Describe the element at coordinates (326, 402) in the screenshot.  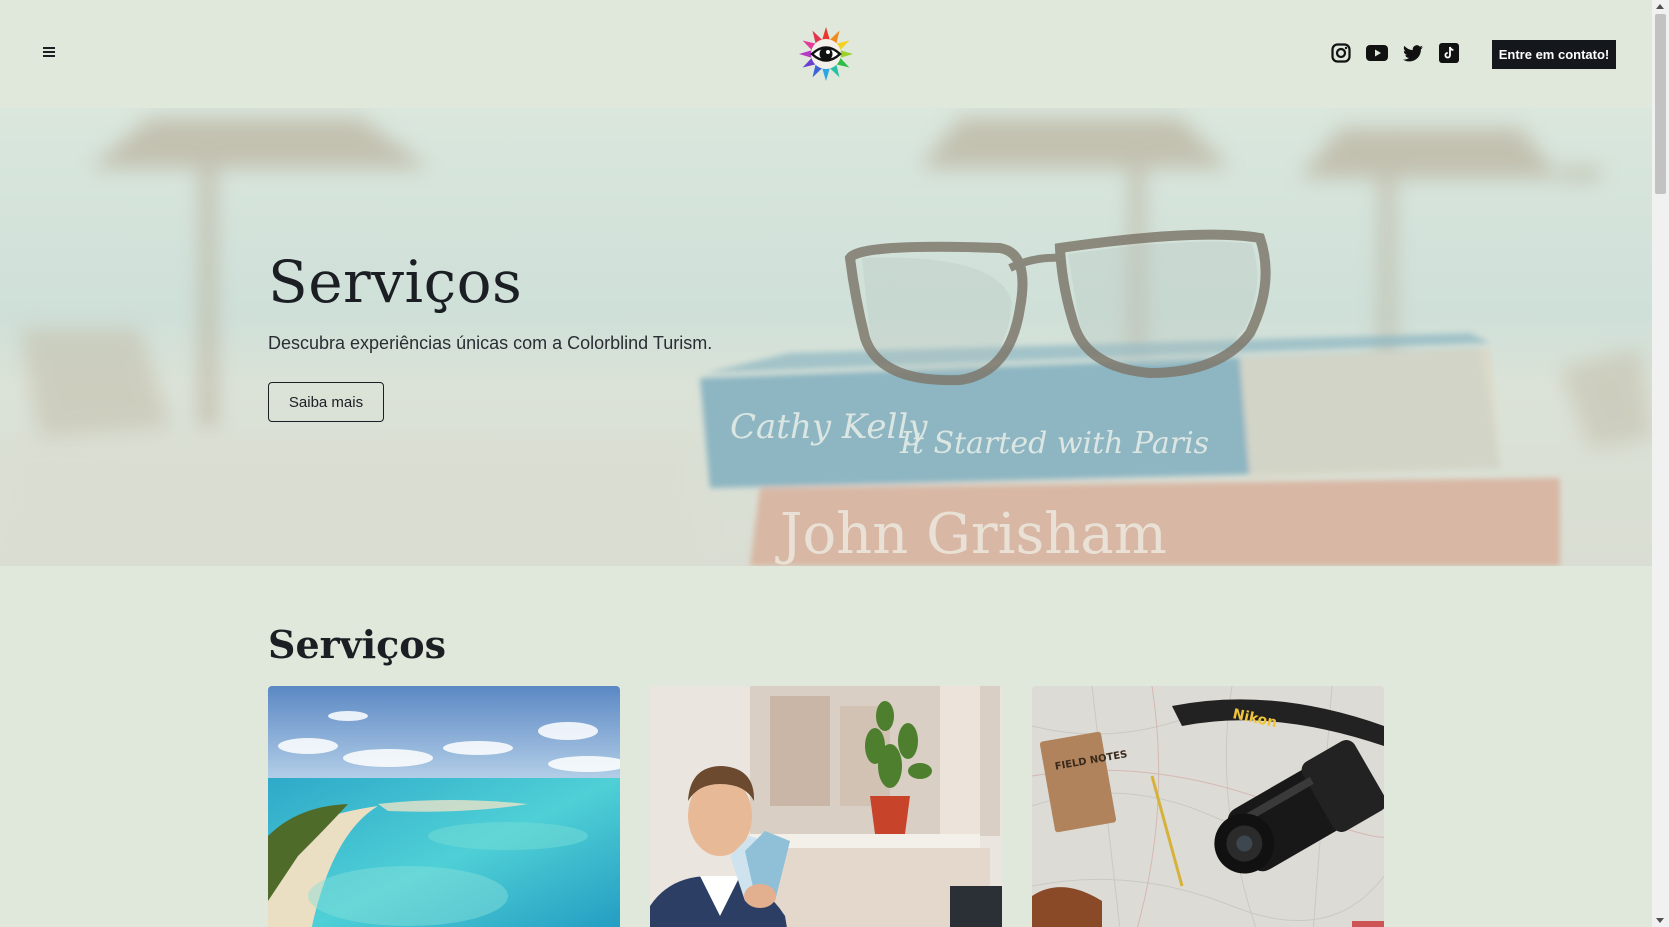
I see `learn-more-button: Saiba mais` at that location.